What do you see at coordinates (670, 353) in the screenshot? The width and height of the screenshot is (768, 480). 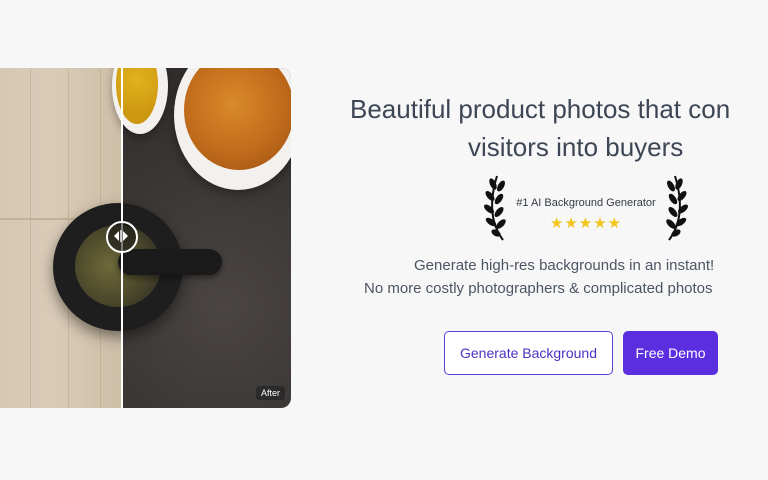 I see `free-demo-button: Free Demo` at bounding box center [670, 353].